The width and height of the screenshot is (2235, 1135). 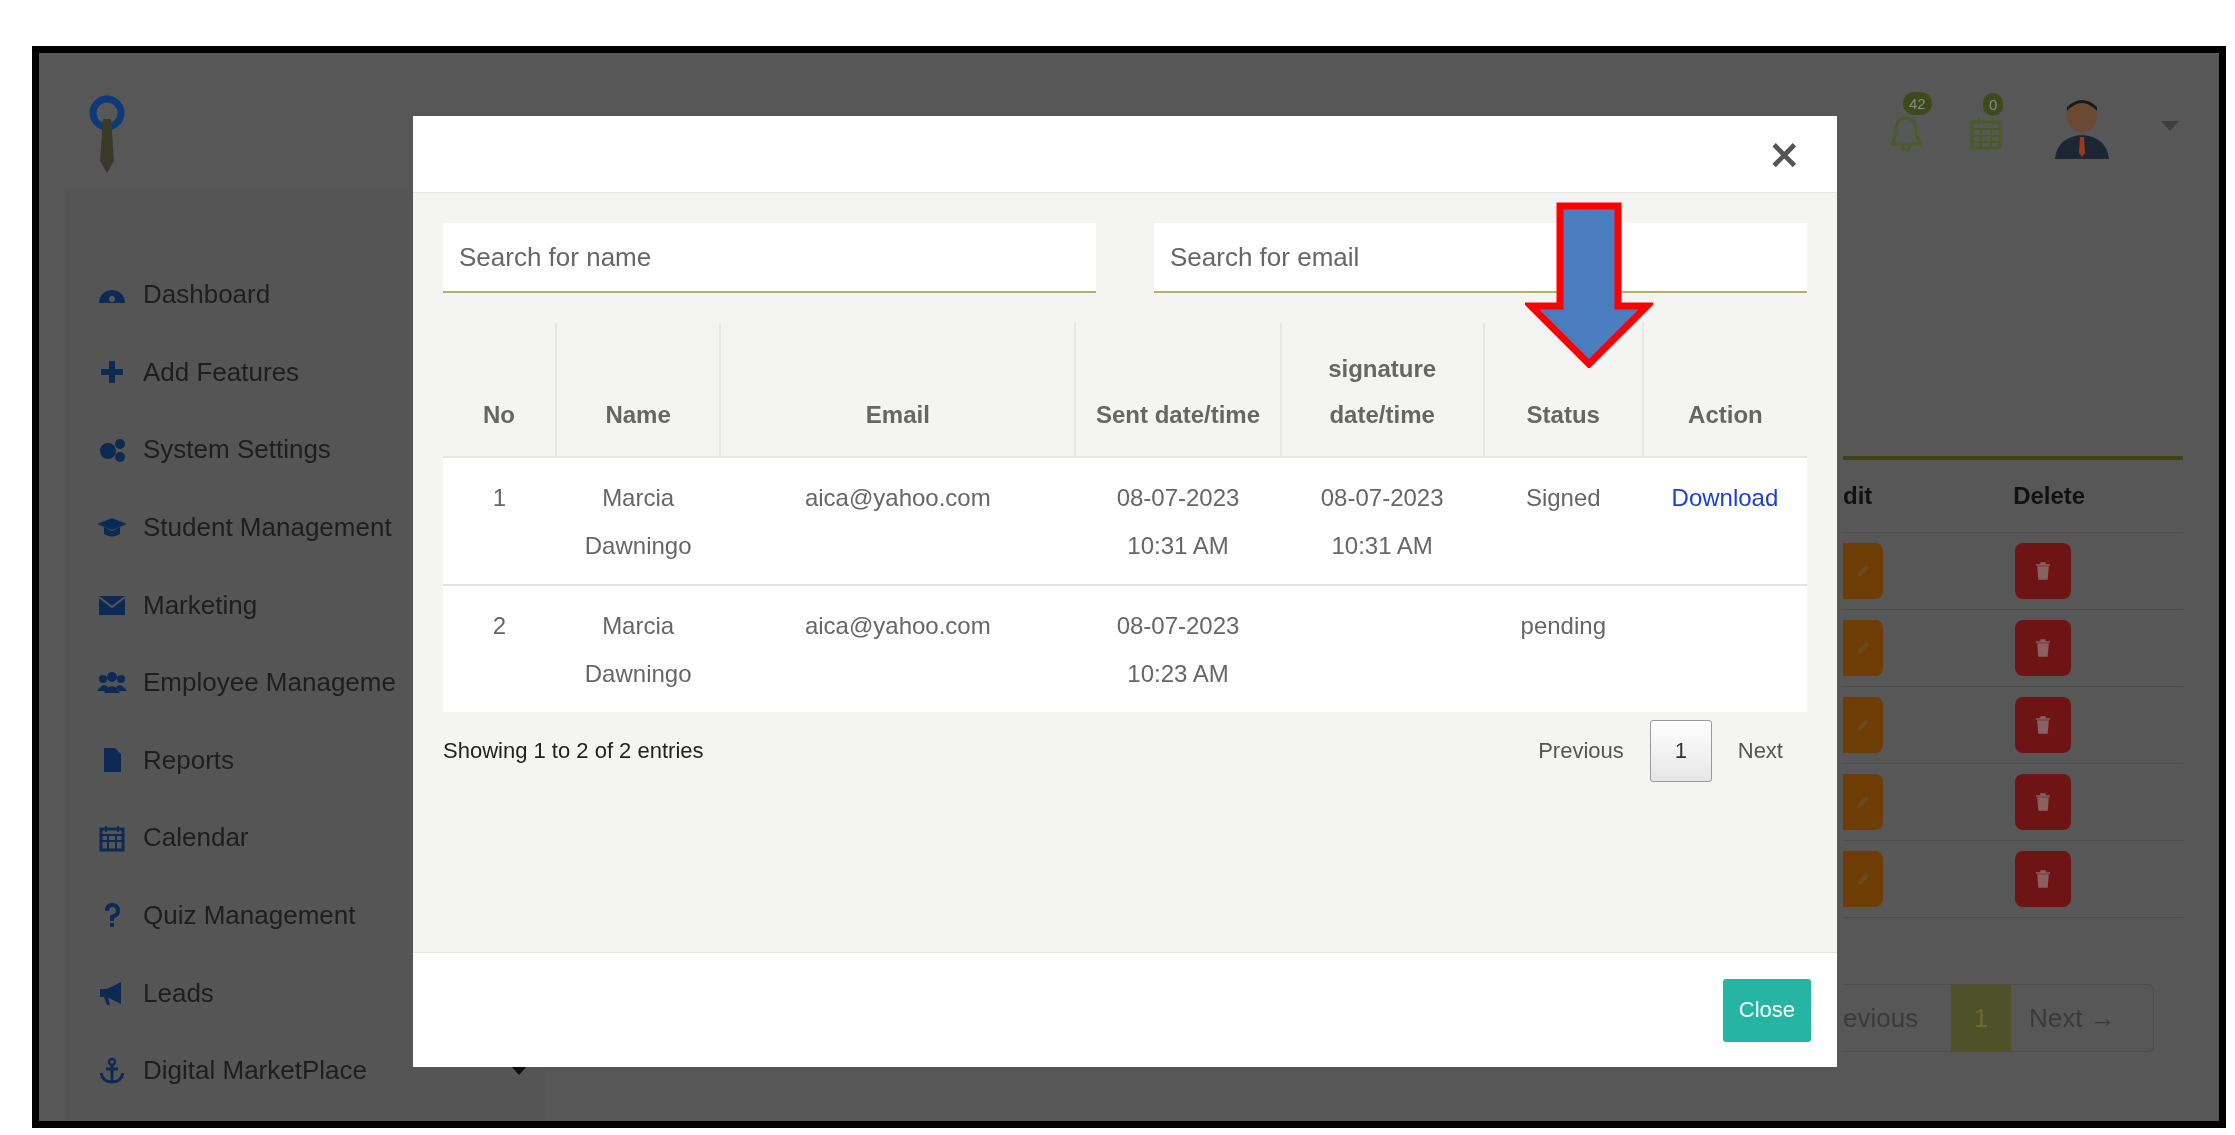 What do you see at coordinates (897, 414) in the screenshot?
I see `column-header: Email` at bounding box center [897, 414].